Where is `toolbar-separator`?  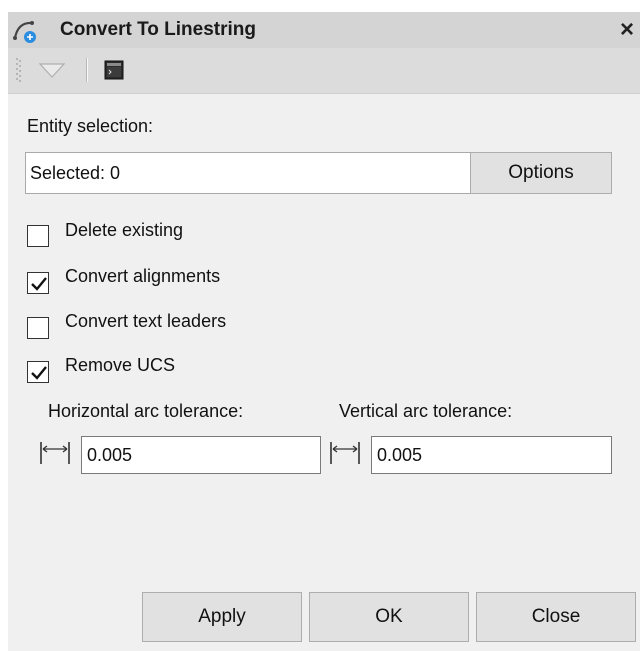 toolbar-separator is located at coordinates (87, 70).